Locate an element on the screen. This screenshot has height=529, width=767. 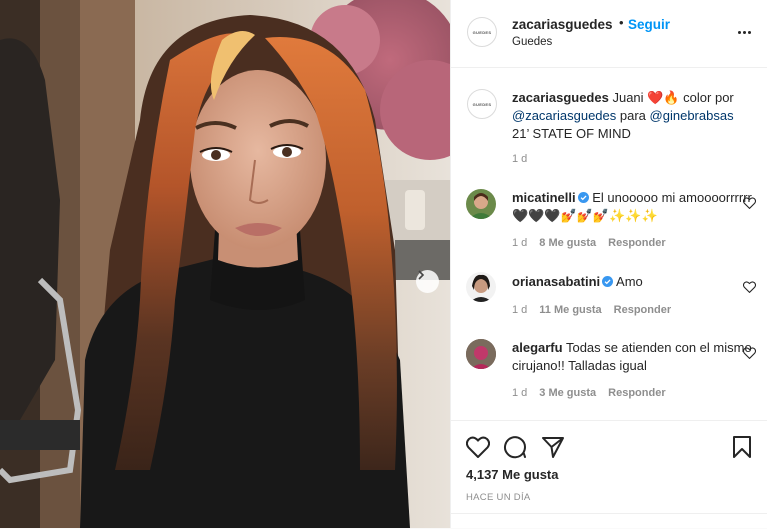
follow-button: Seguir is located at coordinates (649, 24).